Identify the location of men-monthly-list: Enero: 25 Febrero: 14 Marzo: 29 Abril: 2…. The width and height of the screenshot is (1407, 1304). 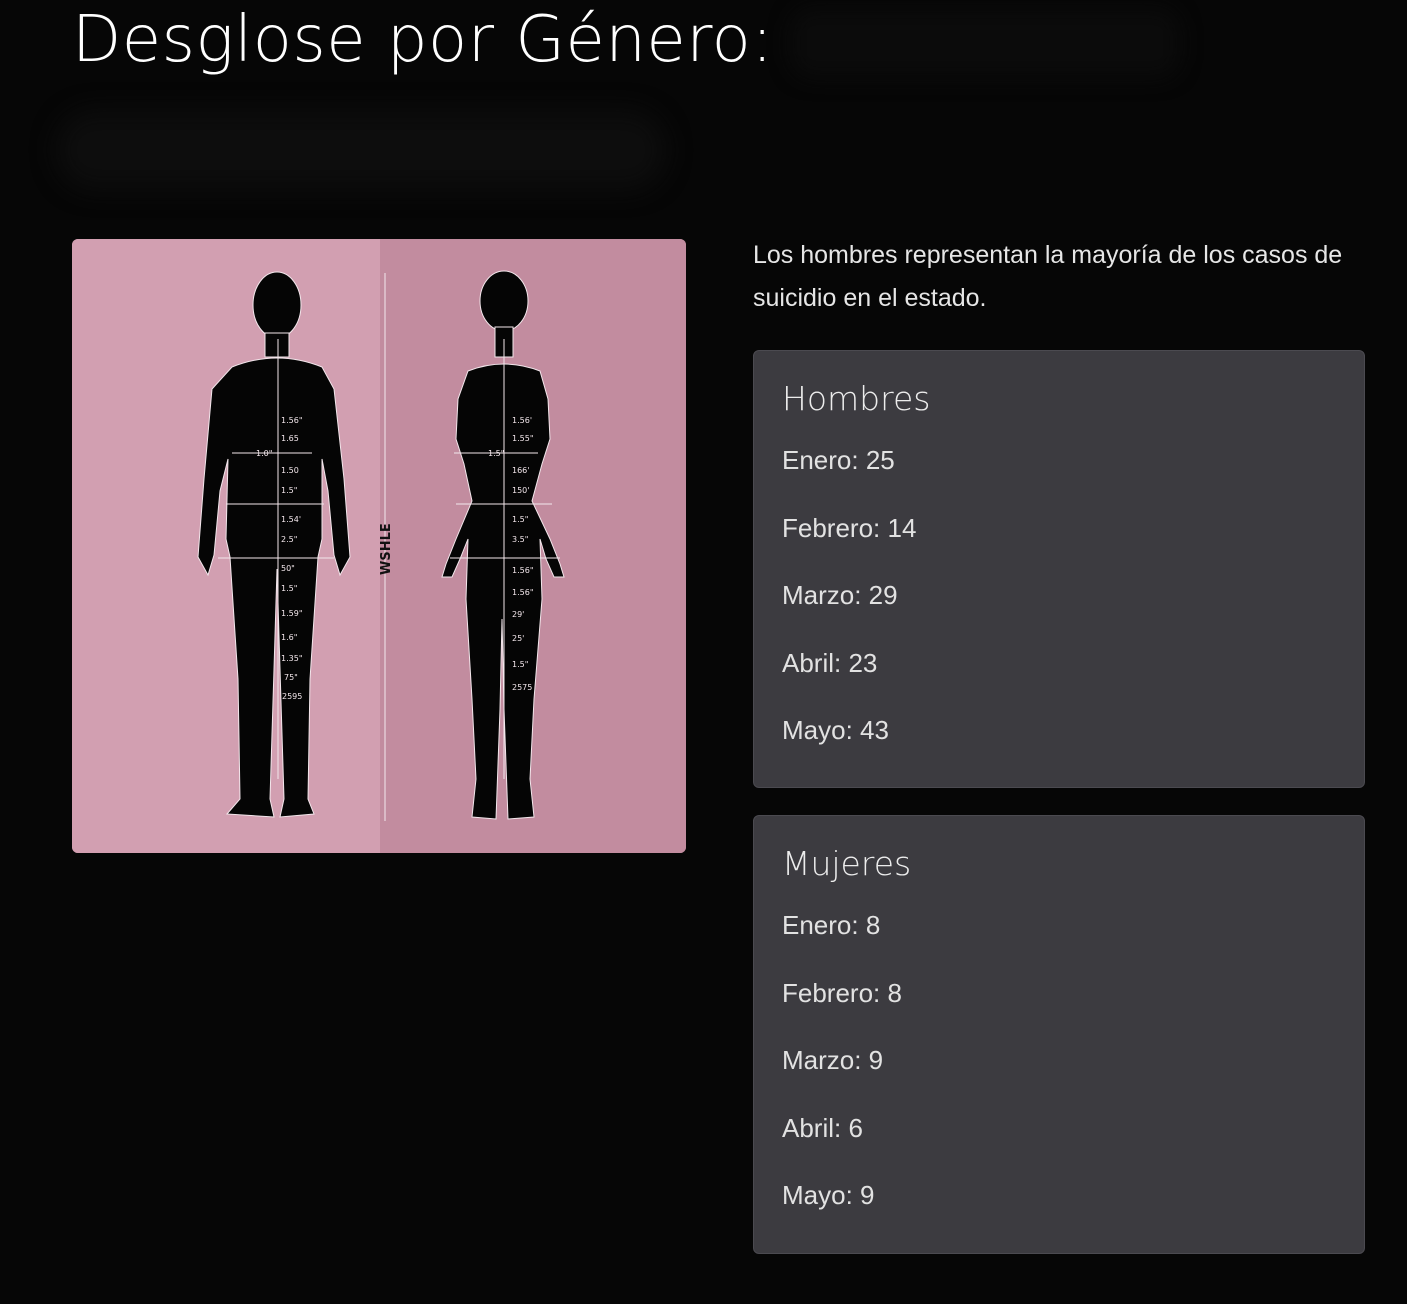
(1059, 595).